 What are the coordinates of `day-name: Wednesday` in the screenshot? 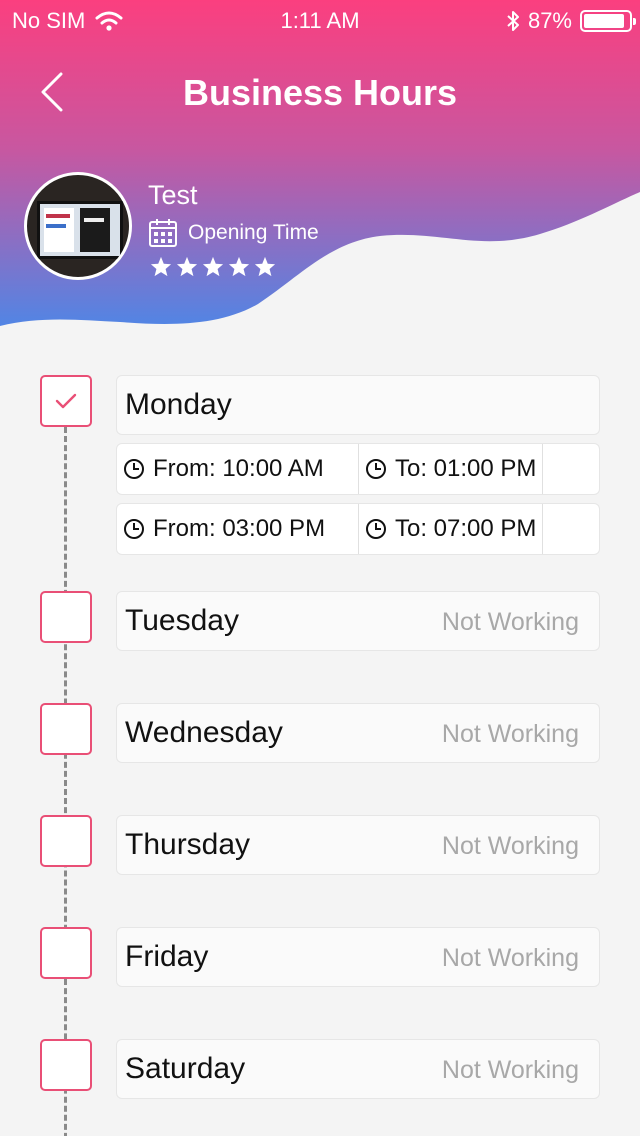 It's located at (204, 732).